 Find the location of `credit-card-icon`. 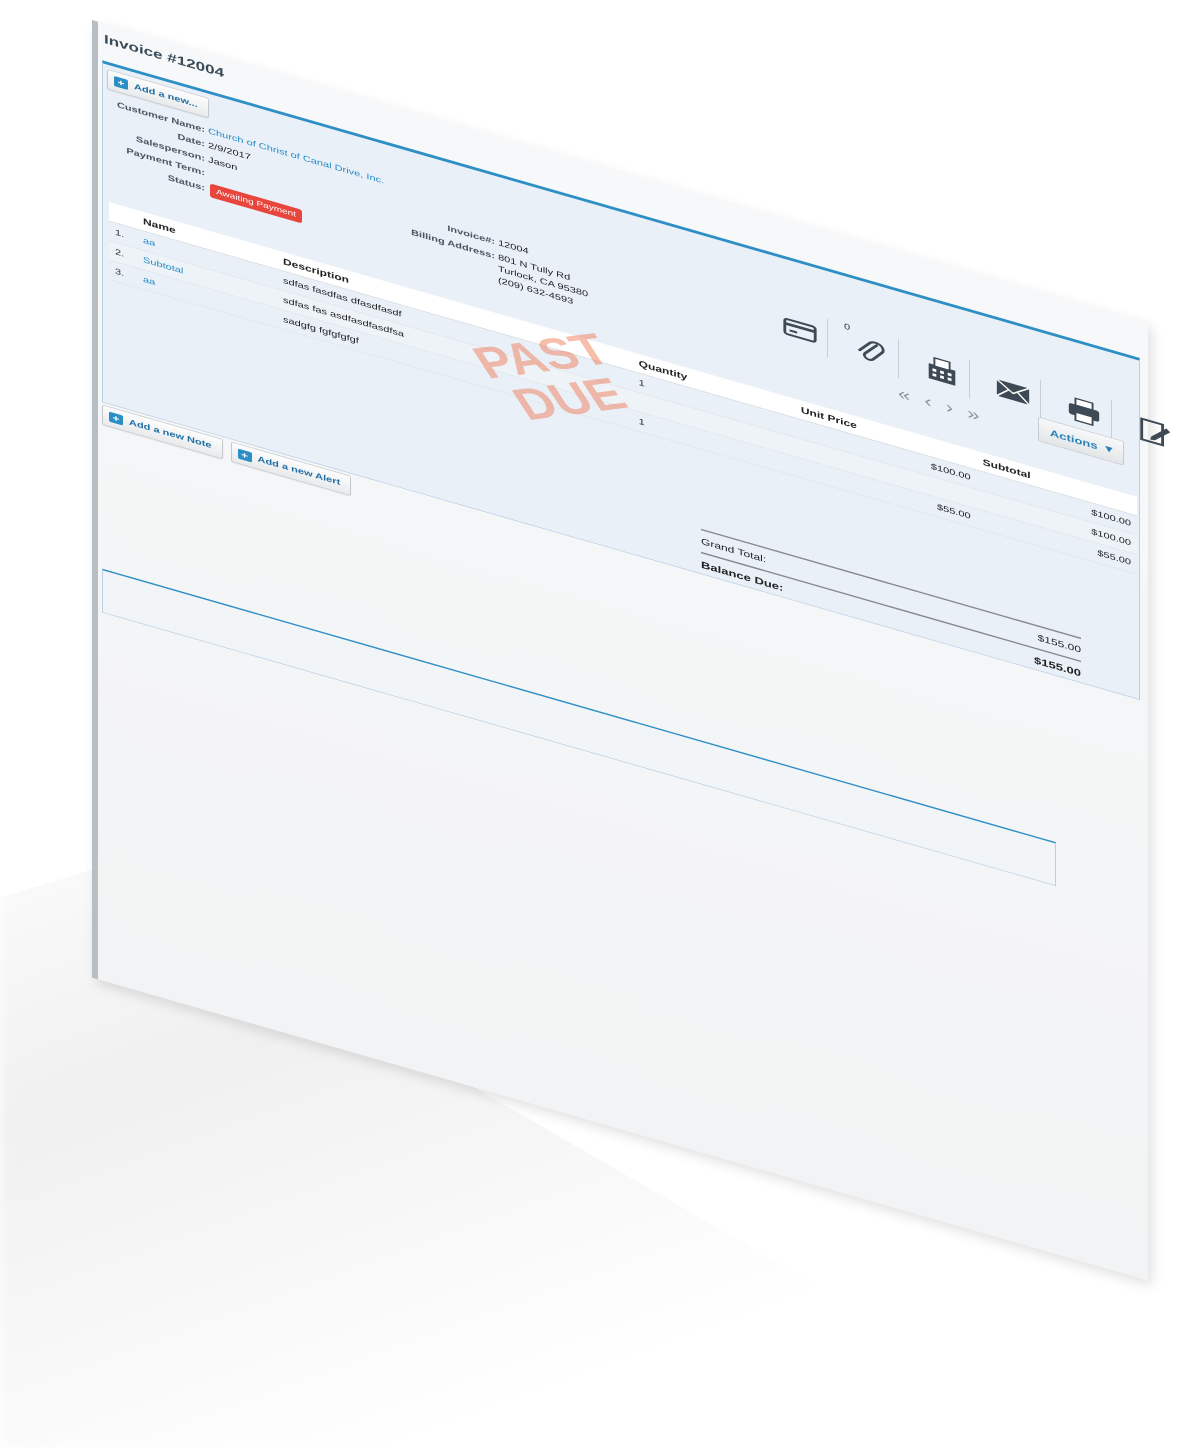

credit-card-icon is located at coordinates (800, 330).